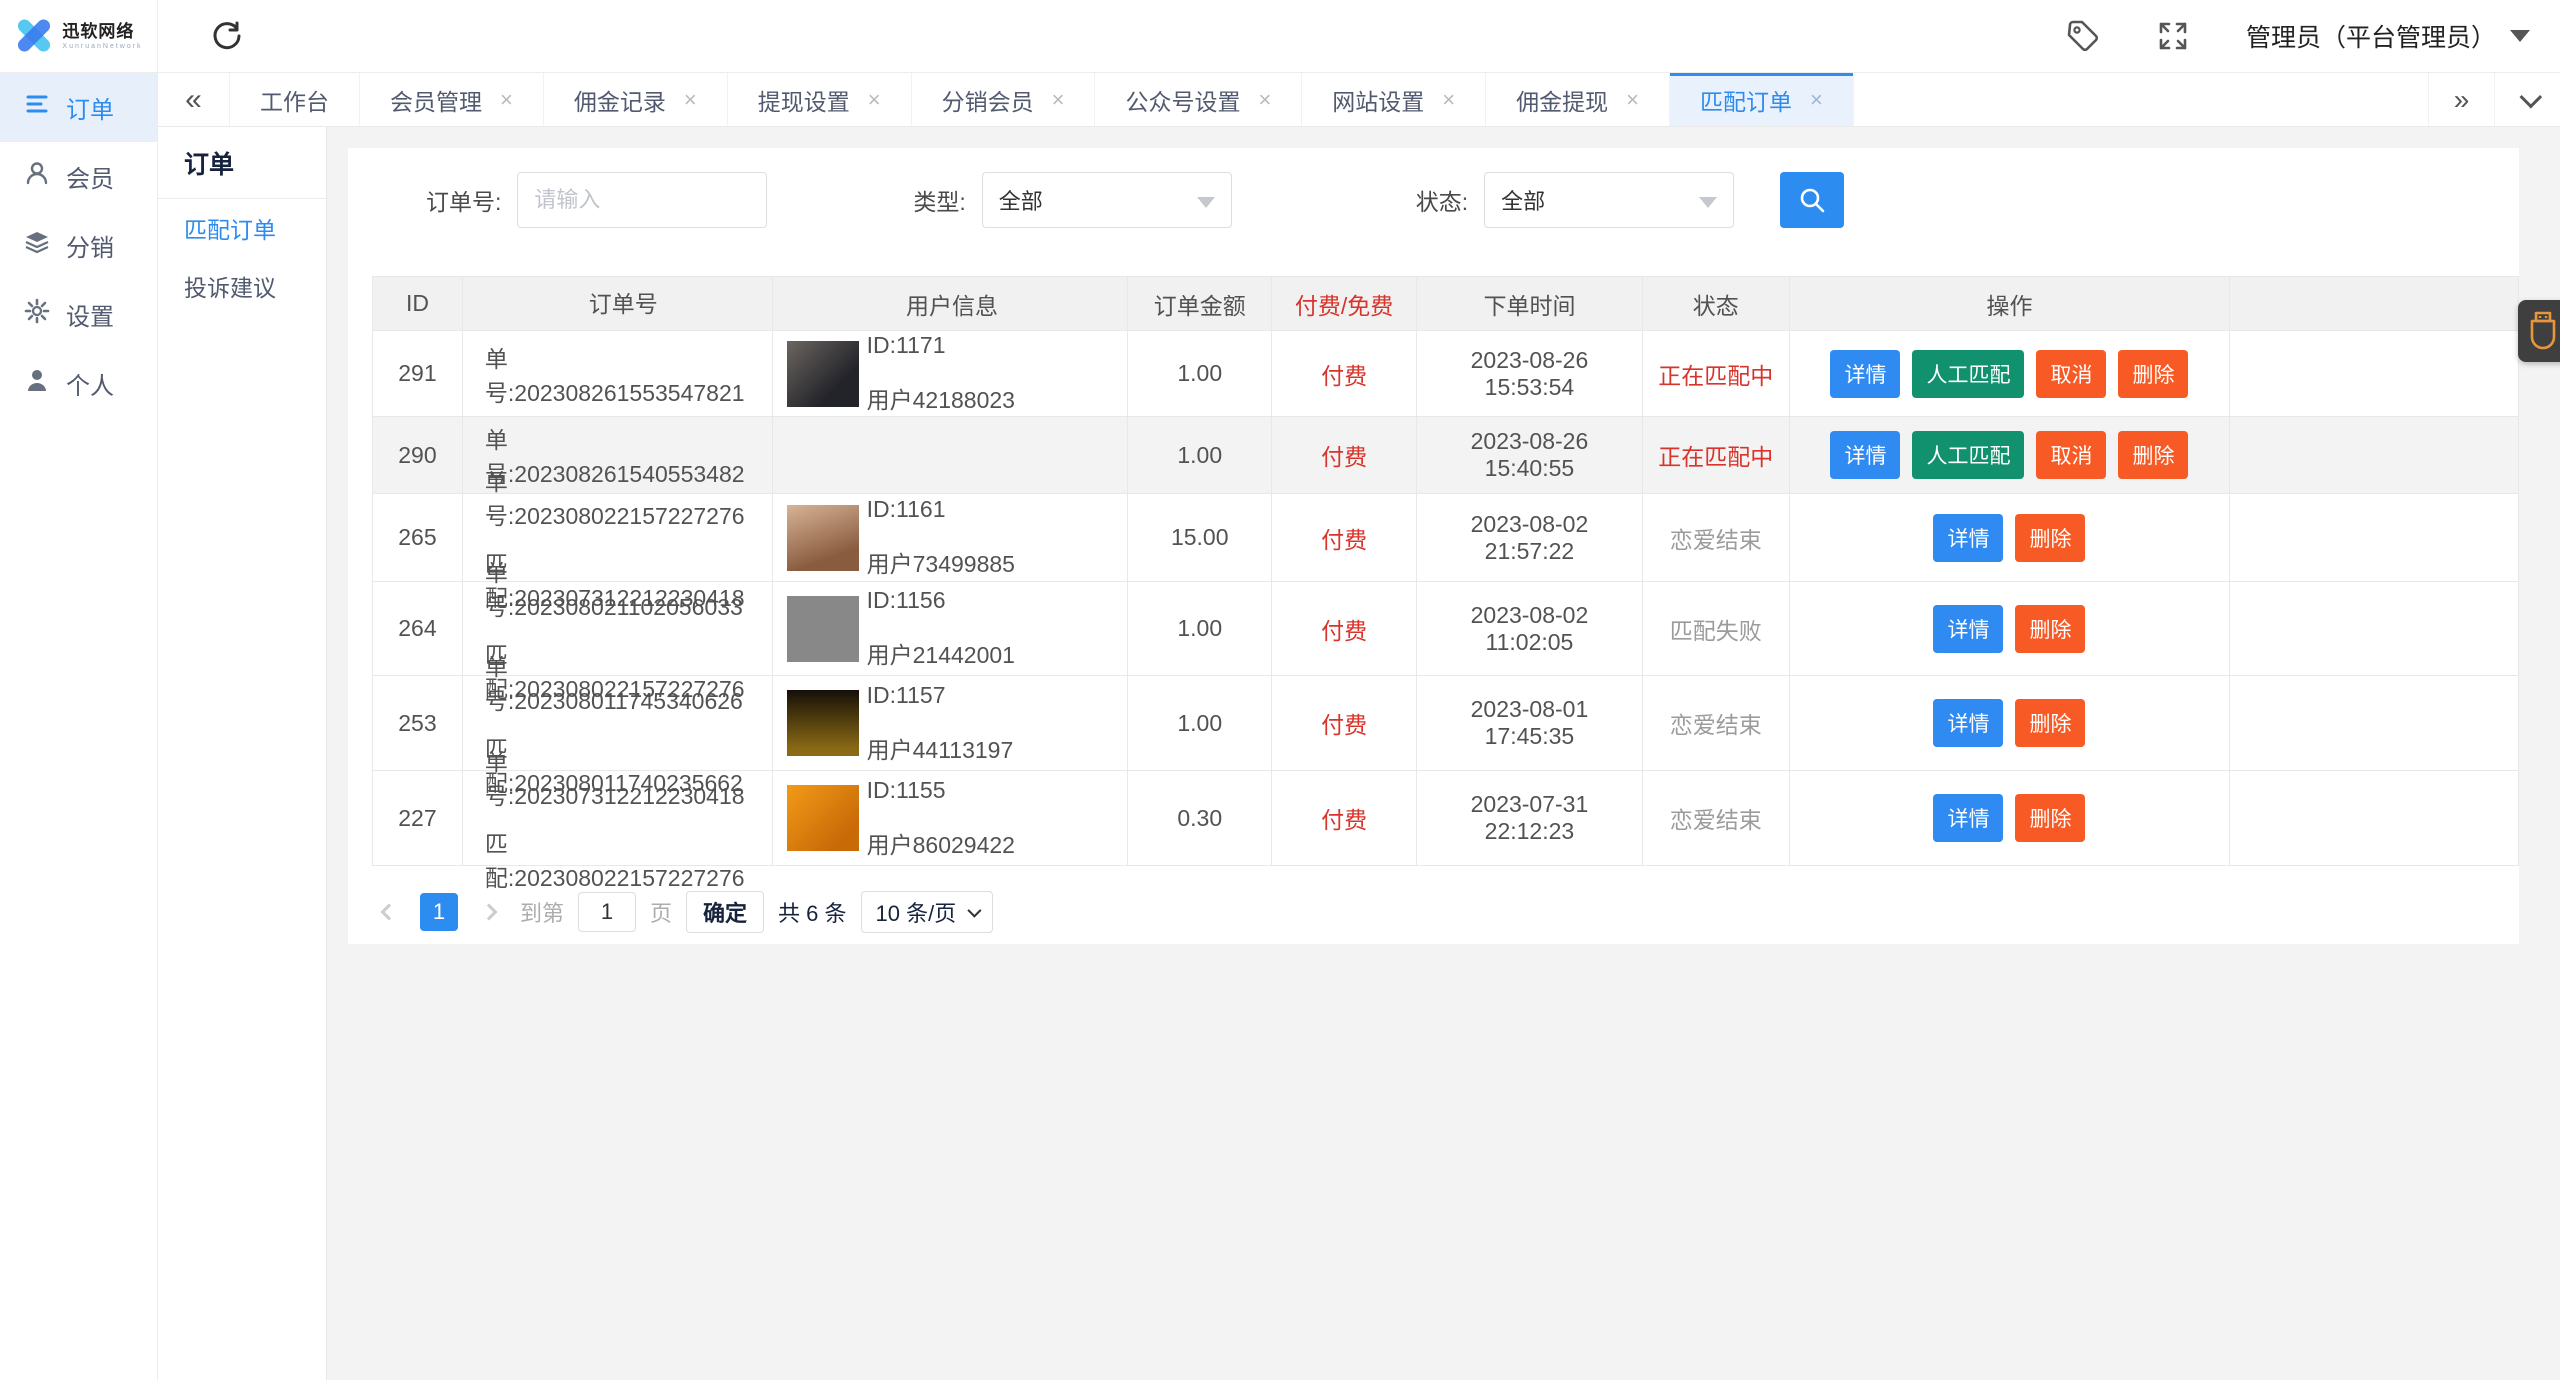  Describe the element at coordinates (1530, 537) in the screenshot. I see `cell-order-time: 2023-08-02 21:57:22` at that location.